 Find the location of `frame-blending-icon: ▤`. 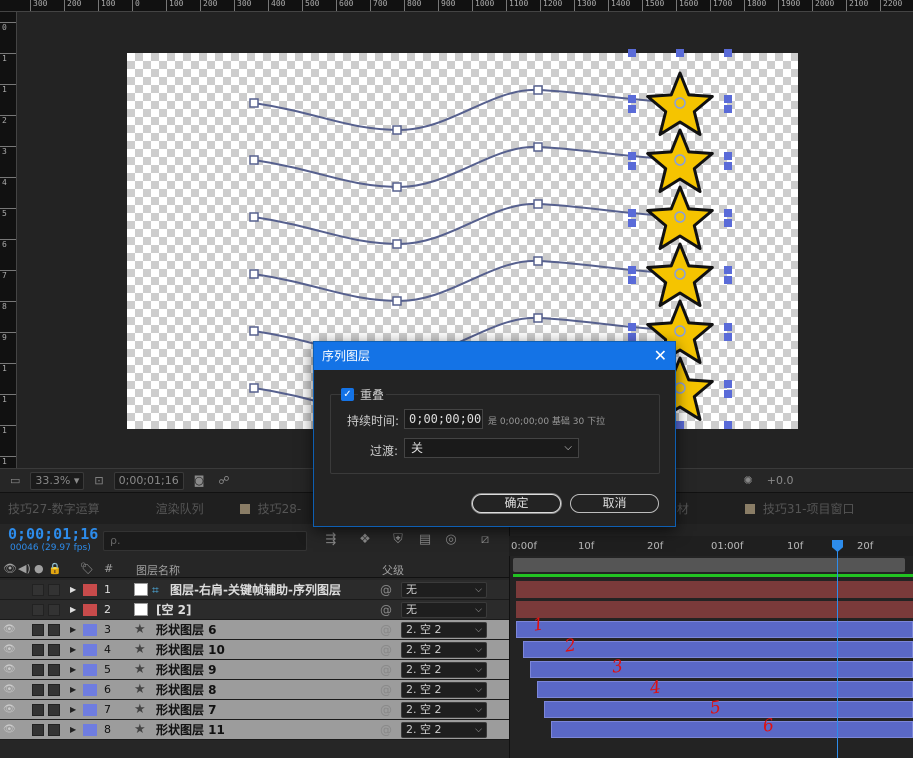

frame-blending-icon: ▤ is located at coordinates (425, 540).